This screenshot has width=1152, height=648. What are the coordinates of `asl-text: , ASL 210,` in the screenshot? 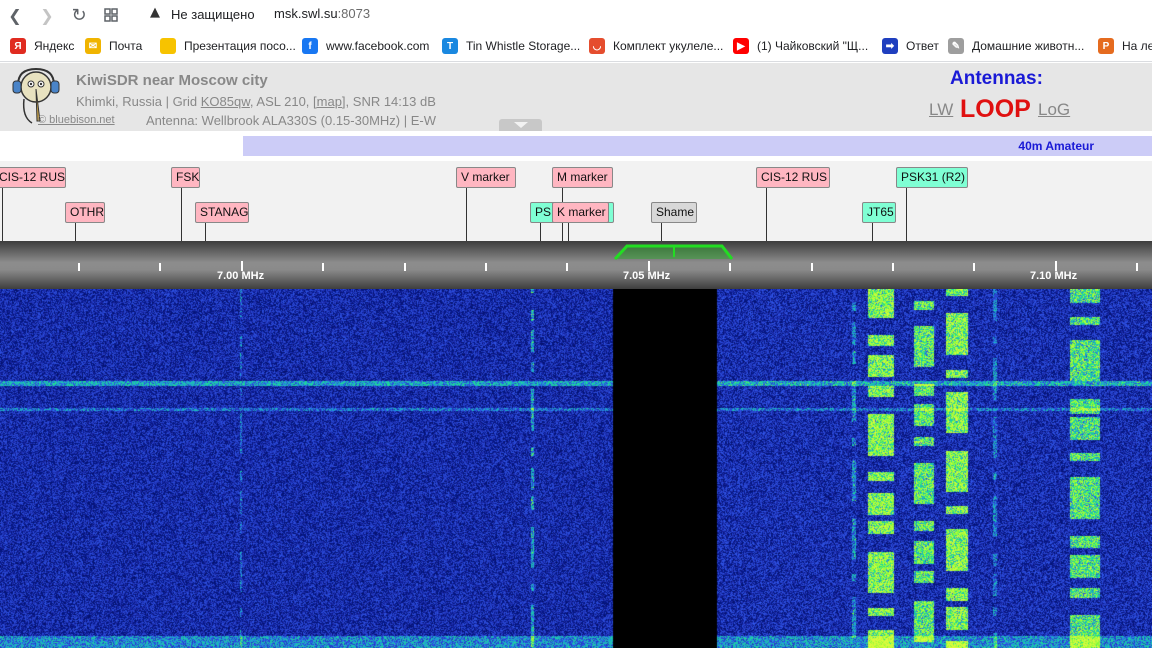 It's located at (281, 101).